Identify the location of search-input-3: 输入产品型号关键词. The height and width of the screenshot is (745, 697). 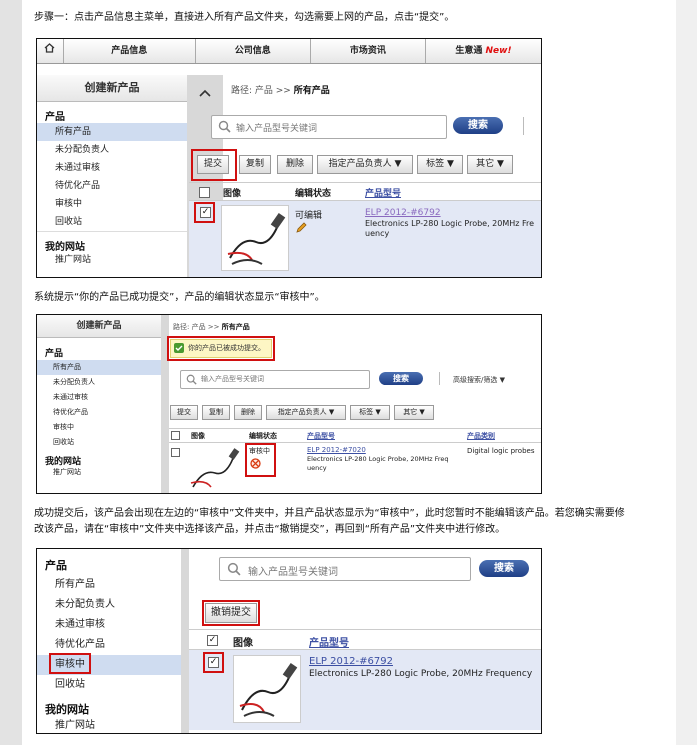
(345, 569).